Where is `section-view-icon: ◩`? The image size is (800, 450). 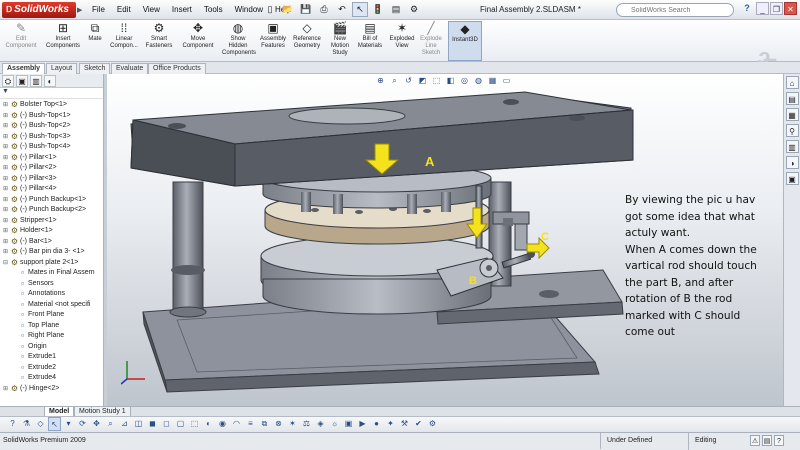 section-view-icon: ◩ is located at coordinates (422, 80).